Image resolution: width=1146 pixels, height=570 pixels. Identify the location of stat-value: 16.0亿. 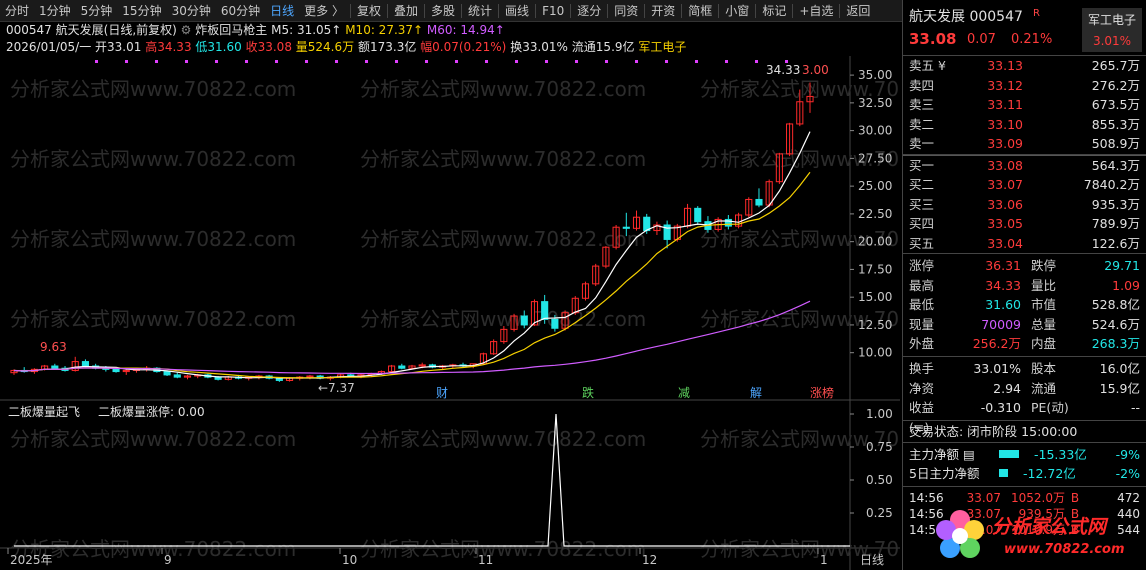
(1119, 368).